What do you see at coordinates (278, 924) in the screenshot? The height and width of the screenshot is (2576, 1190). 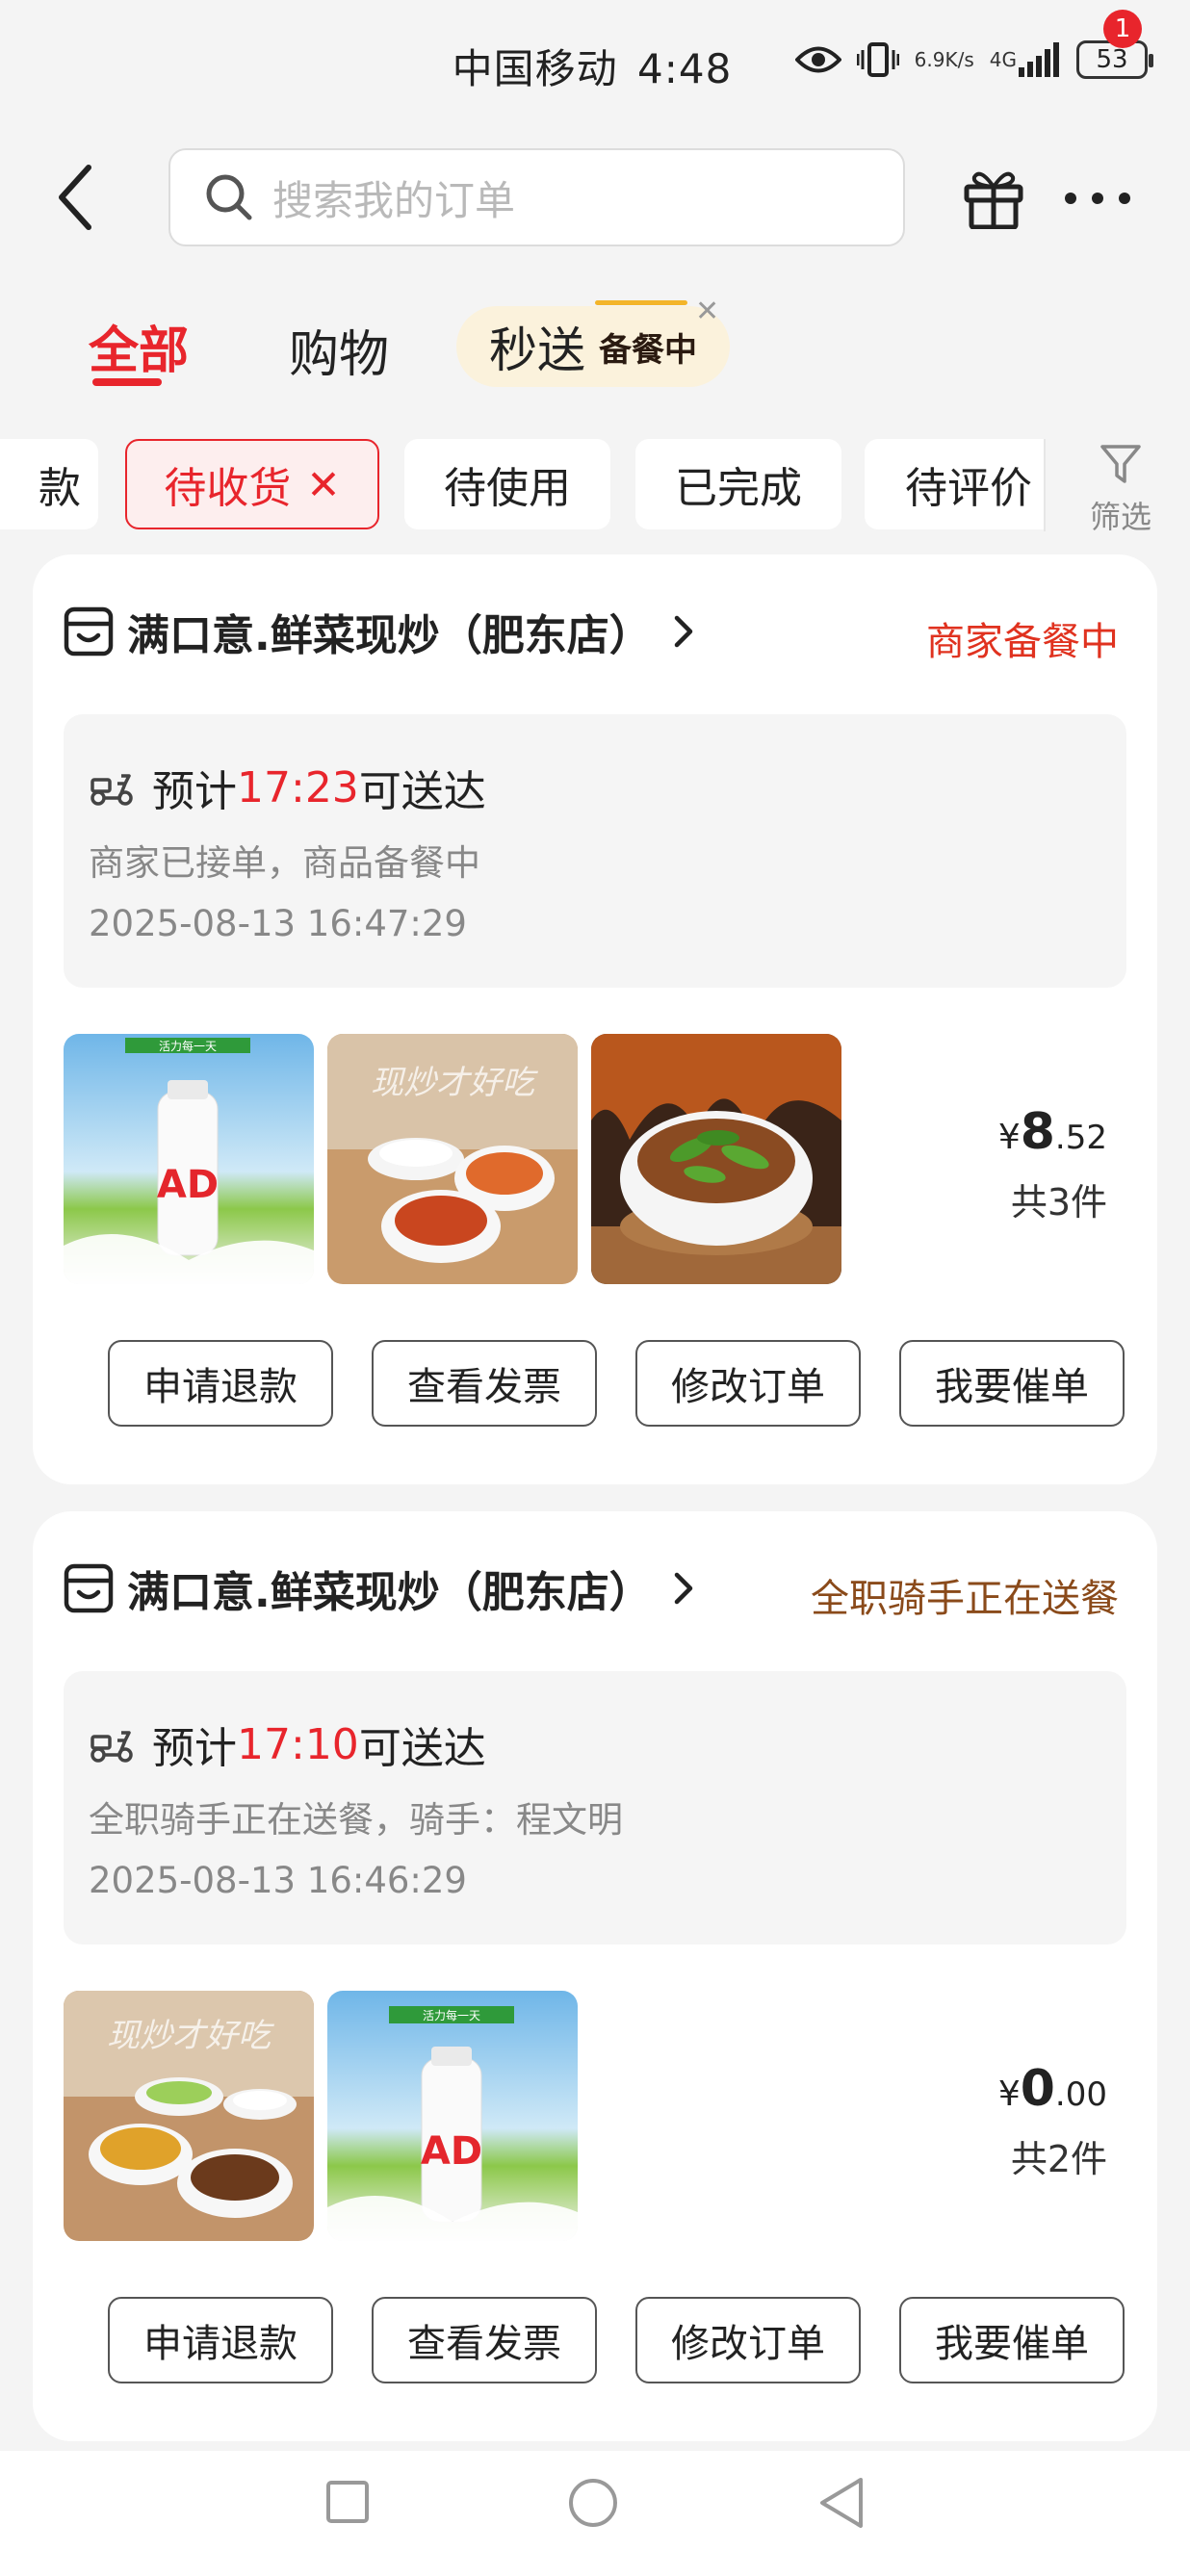 I see `order-timestamp: 2025-08-13 16:47:29` at bounding box center [278, 924].